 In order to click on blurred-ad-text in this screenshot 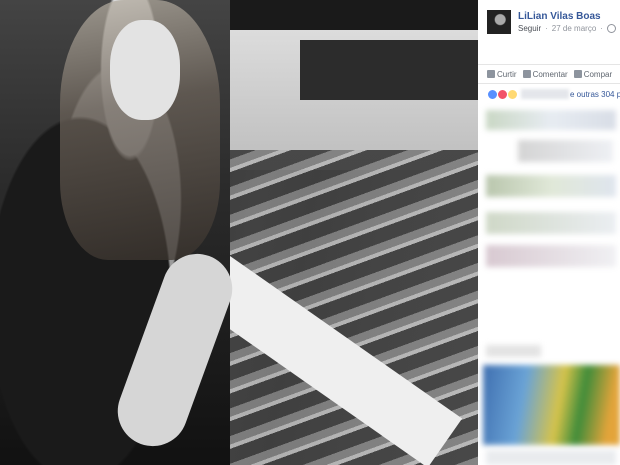, I will do `click(551, 457)`.